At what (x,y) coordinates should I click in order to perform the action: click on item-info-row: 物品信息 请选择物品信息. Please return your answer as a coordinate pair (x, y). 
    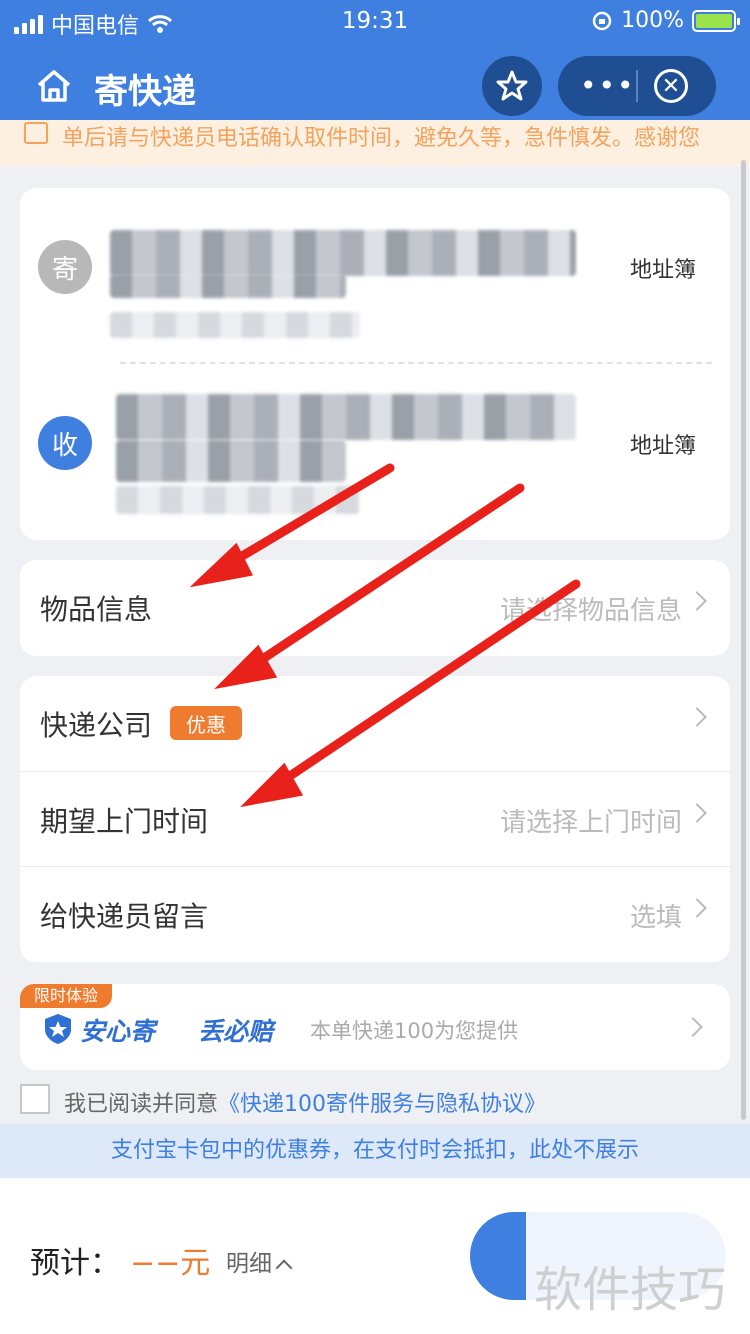
    Looking at the image, I should click on (375, 607).